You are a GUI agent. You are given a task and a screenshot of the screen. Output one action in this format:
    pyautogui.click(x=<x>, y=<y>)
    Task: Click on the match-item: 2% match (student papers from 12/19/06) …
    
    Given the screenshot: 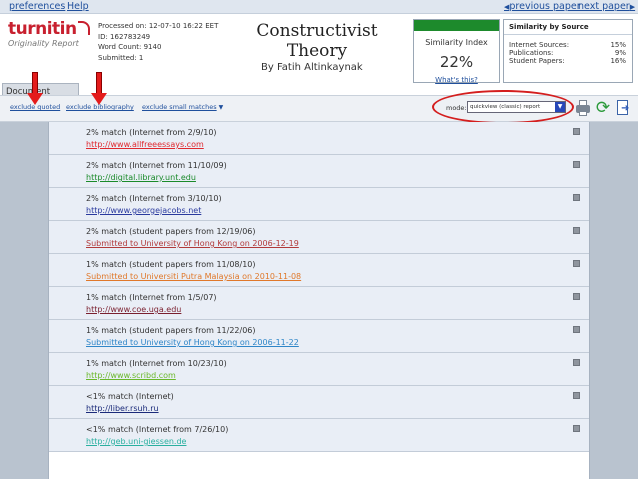 What is the action you would take?
    pyautogui.click(x=319, y=237)
    